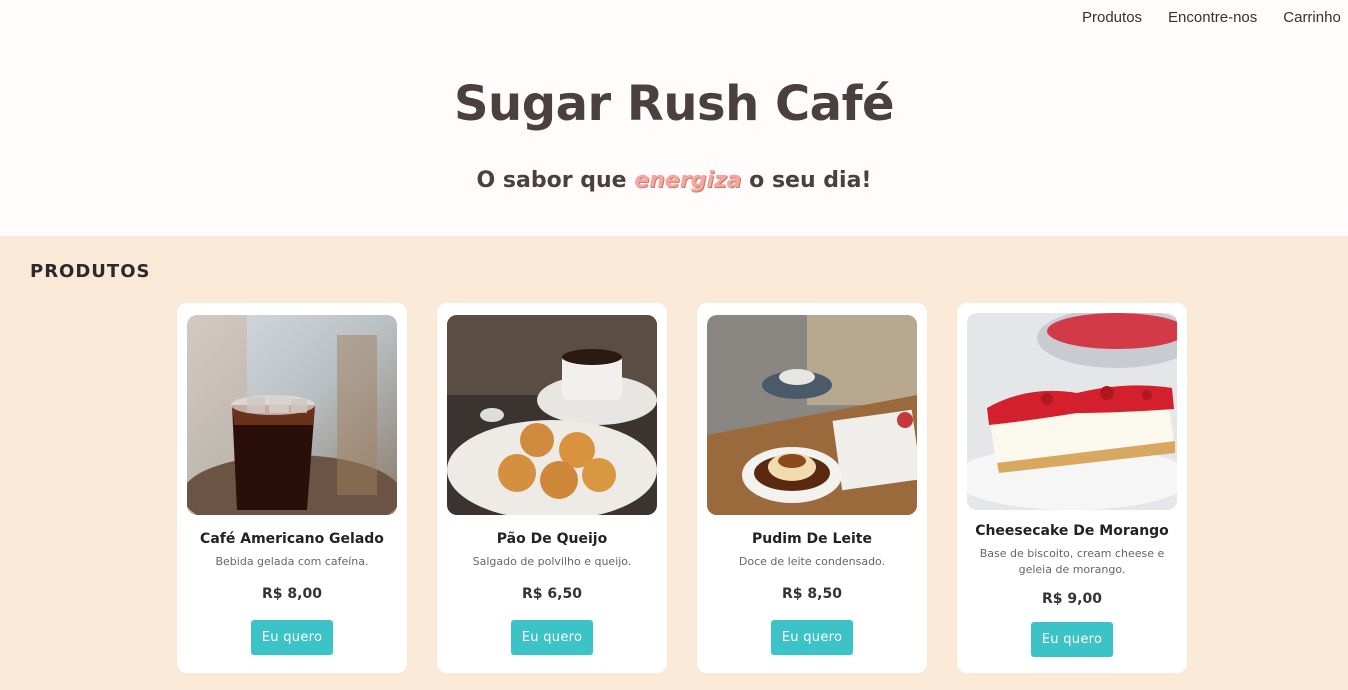  Describe the element at coordinates (1212, 17) in the screenshot. I see `nav-item-encontre-nos: Encontre-nos` at that location.